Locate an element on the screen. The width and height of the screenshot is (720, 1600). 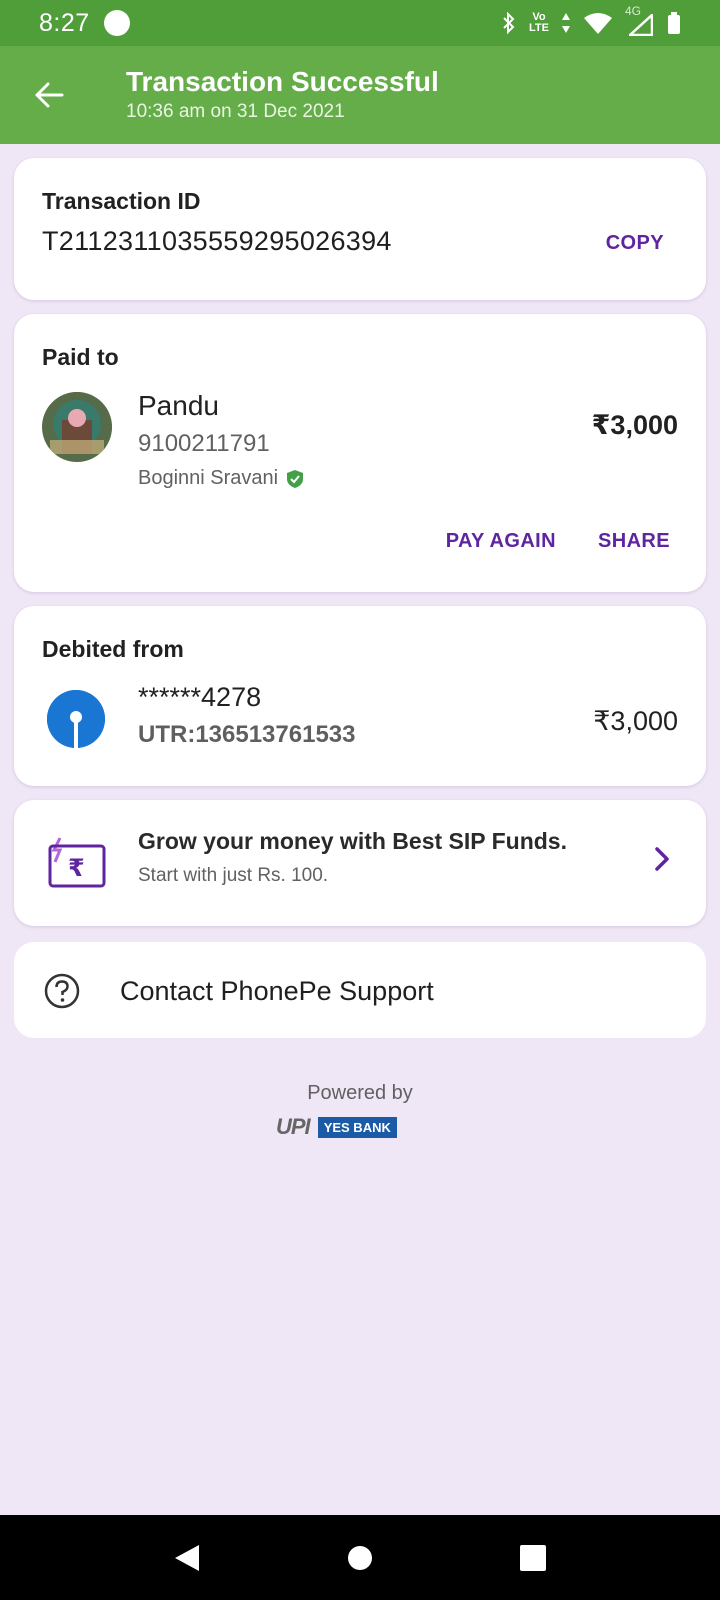
data-arrows-icon is located at coordinates (566, 23).